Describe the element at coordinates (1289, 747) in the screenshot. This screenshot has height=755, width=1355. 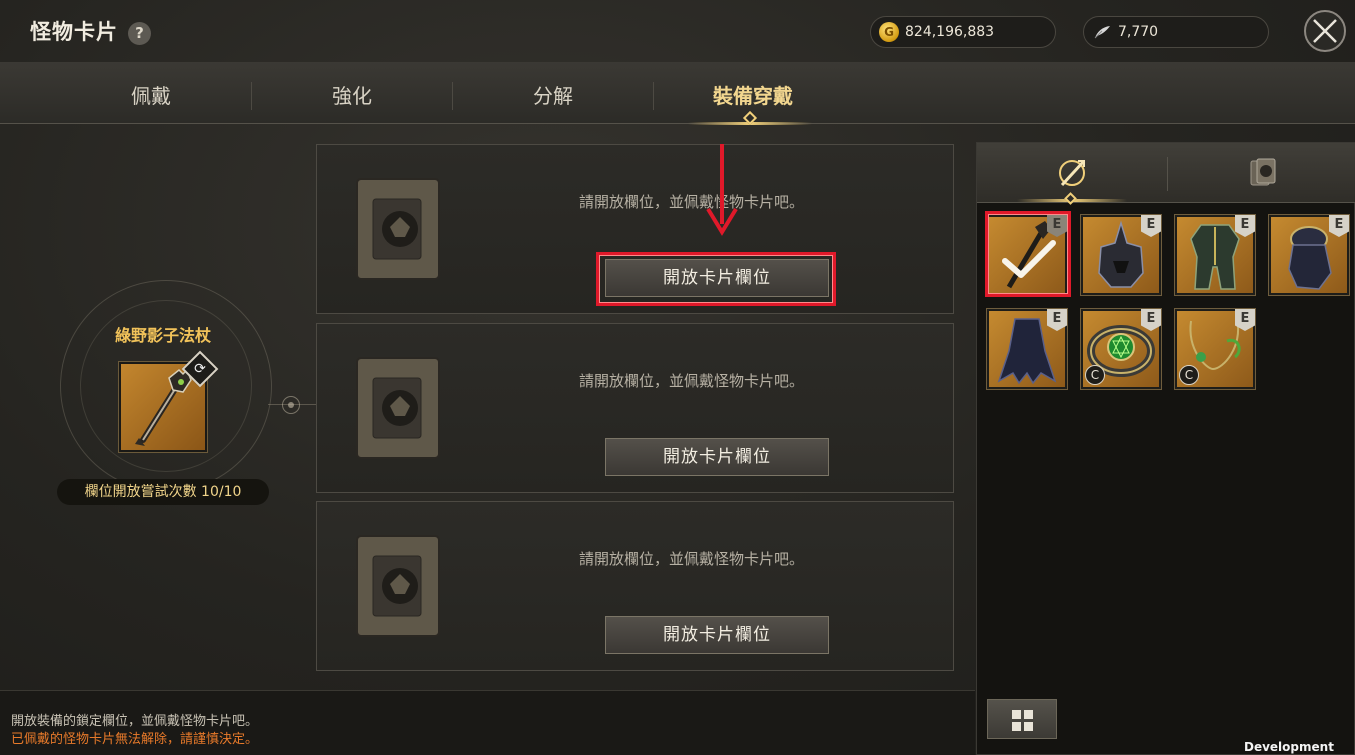
I see `dev-build-label: Development Build` at that location.